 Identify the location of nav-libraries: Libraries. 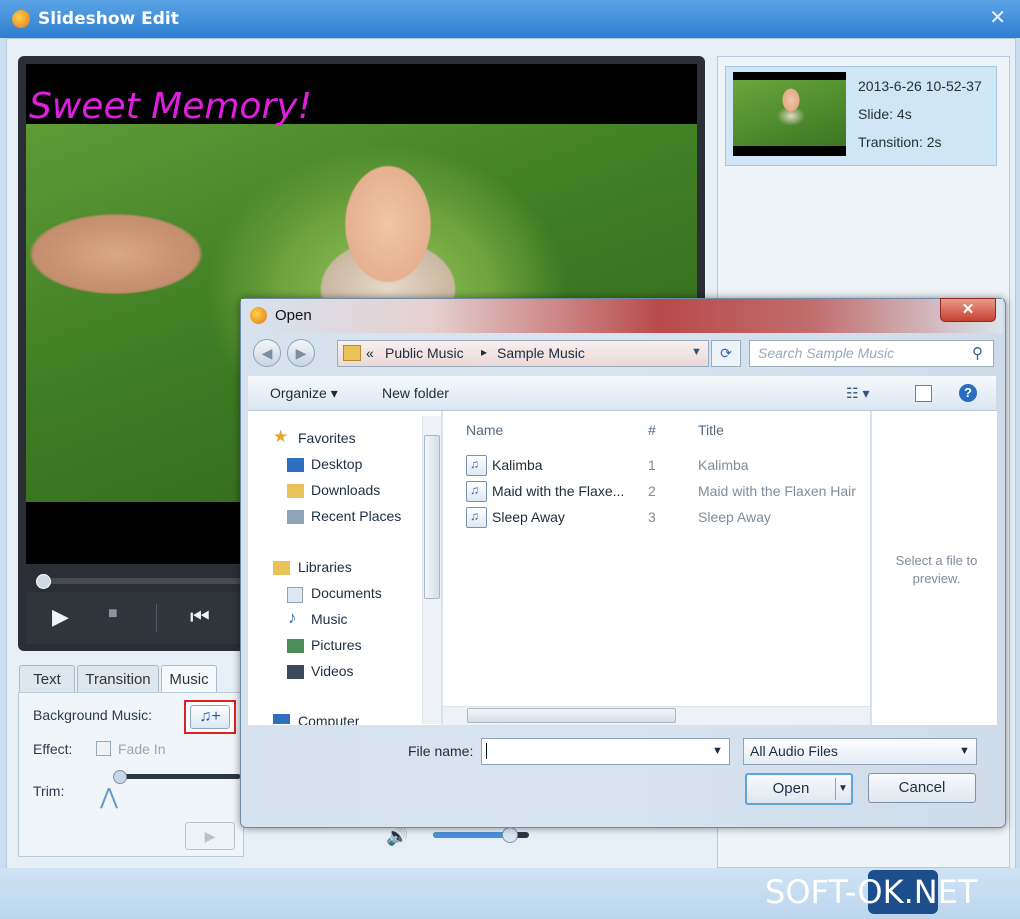
(325, 567).